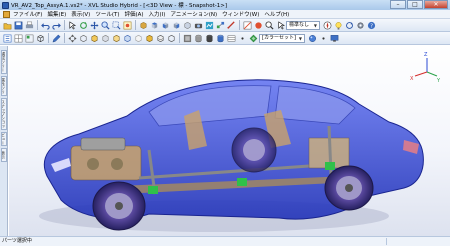 The image size is (450, 246). Describe the element at coordinates (56, 38) in the screenshot. I see `pen-icon` at that location.